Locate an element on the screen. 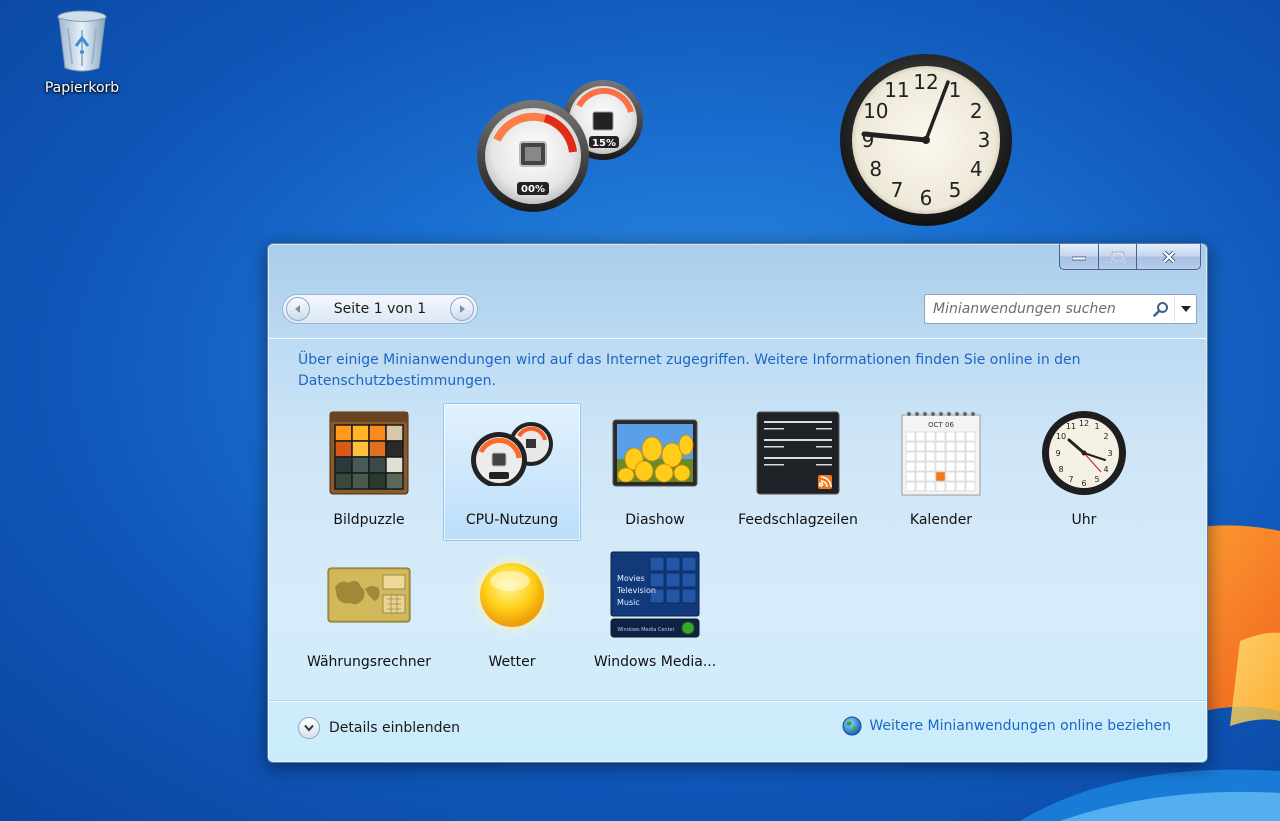 The height and width of the screenshot is (821, 1280). cpu-meter-gadget: 15% 00% is located at coordinates (562, 145).